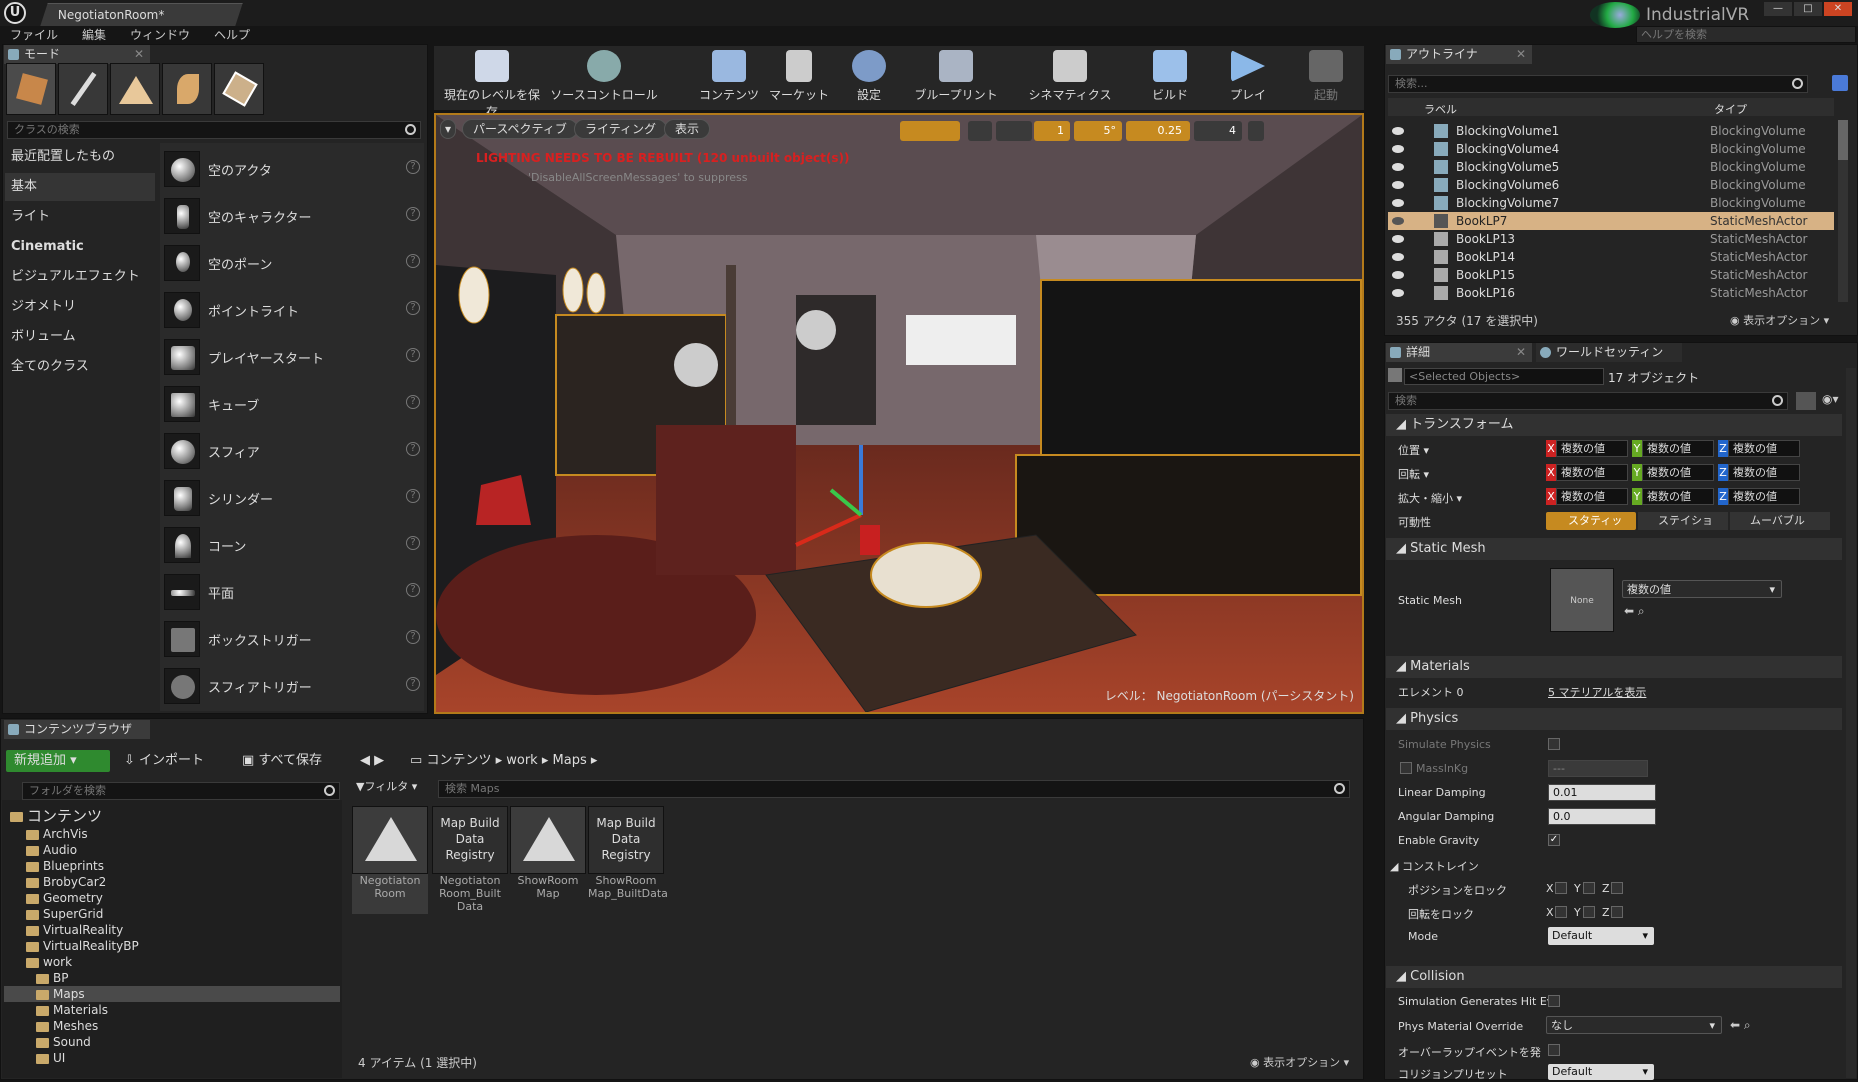  Describe the element at coordinates (1554, 840) in the screenshot. I see `enable-gravity-checkbox: ✓` at that location.